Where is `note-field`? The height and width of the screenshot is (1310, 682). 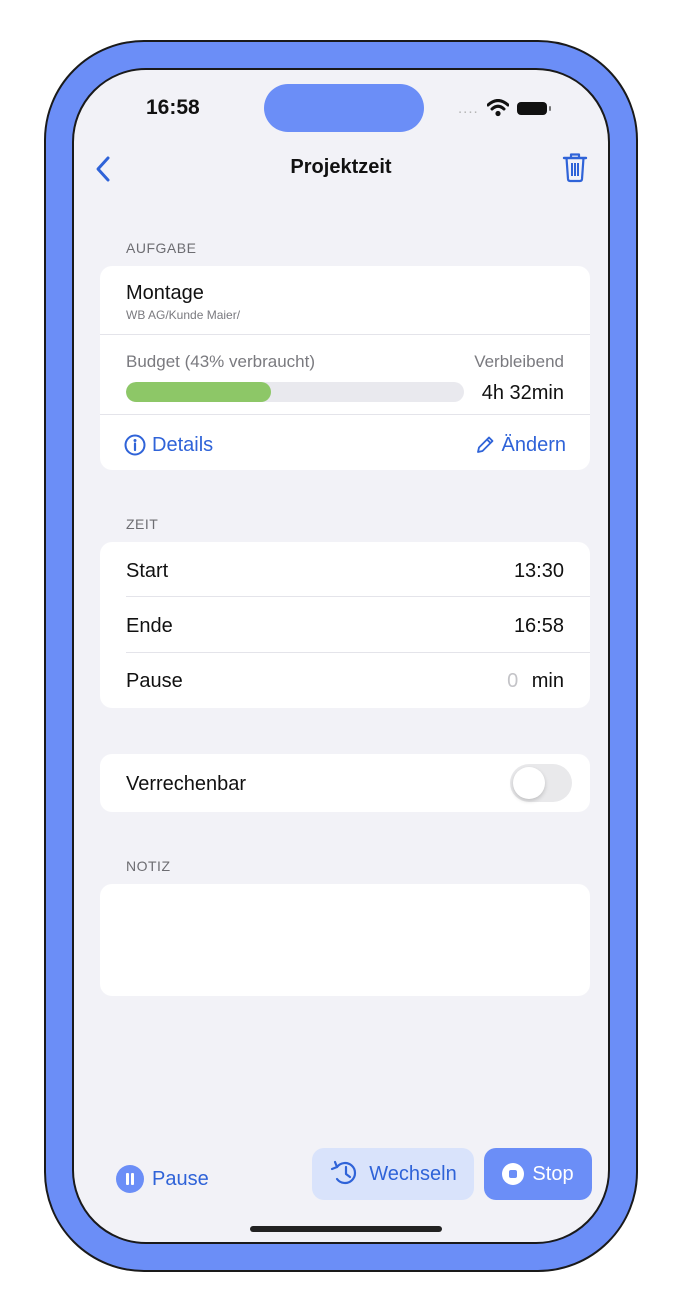 note-field is located at coordinates (345, 940).